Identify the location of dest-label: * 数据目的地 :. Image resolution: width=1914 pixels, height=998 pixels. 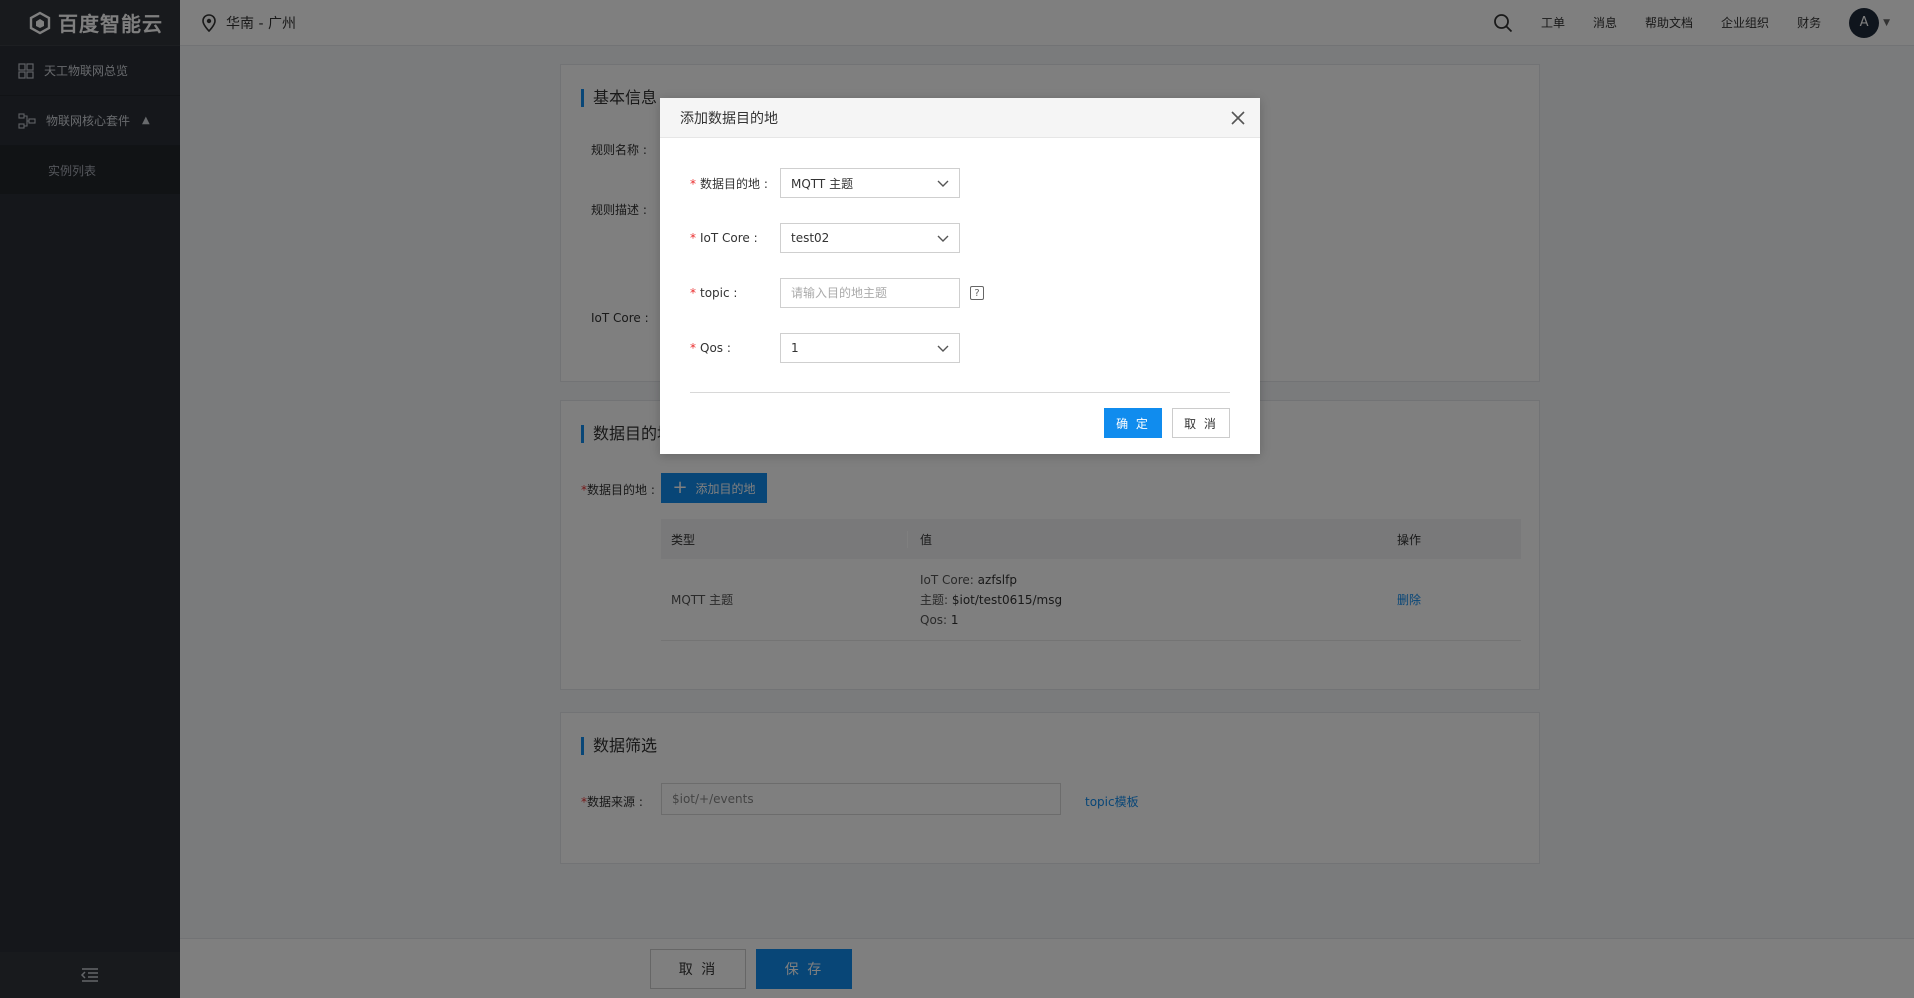
(735, 183).